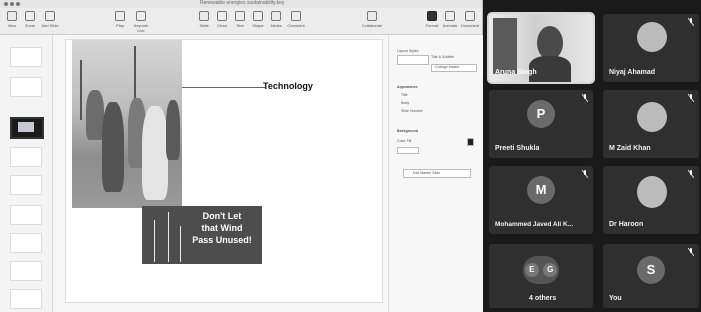 The width and height of the screenshot is (701, 312). I want to click on body-checkbox: Body, so click(405, 103).